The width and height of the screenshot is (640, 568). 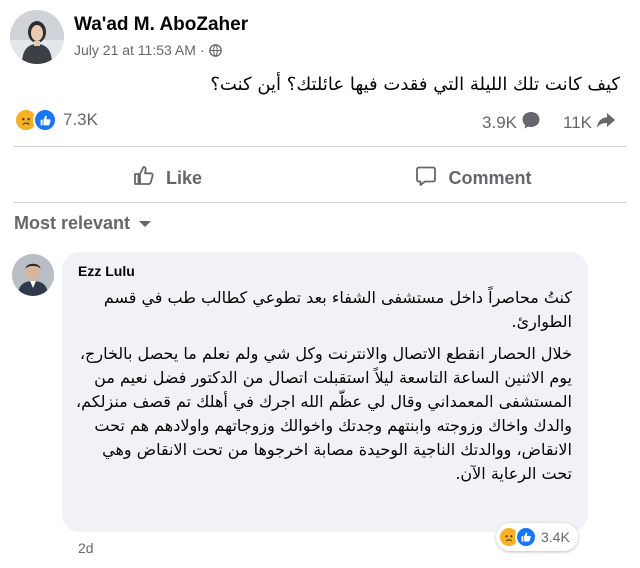 What do you see at coordinates (72, 223) in the screenshot?
I see `sort-label: Most relevant` at bounding box center [72, 223].